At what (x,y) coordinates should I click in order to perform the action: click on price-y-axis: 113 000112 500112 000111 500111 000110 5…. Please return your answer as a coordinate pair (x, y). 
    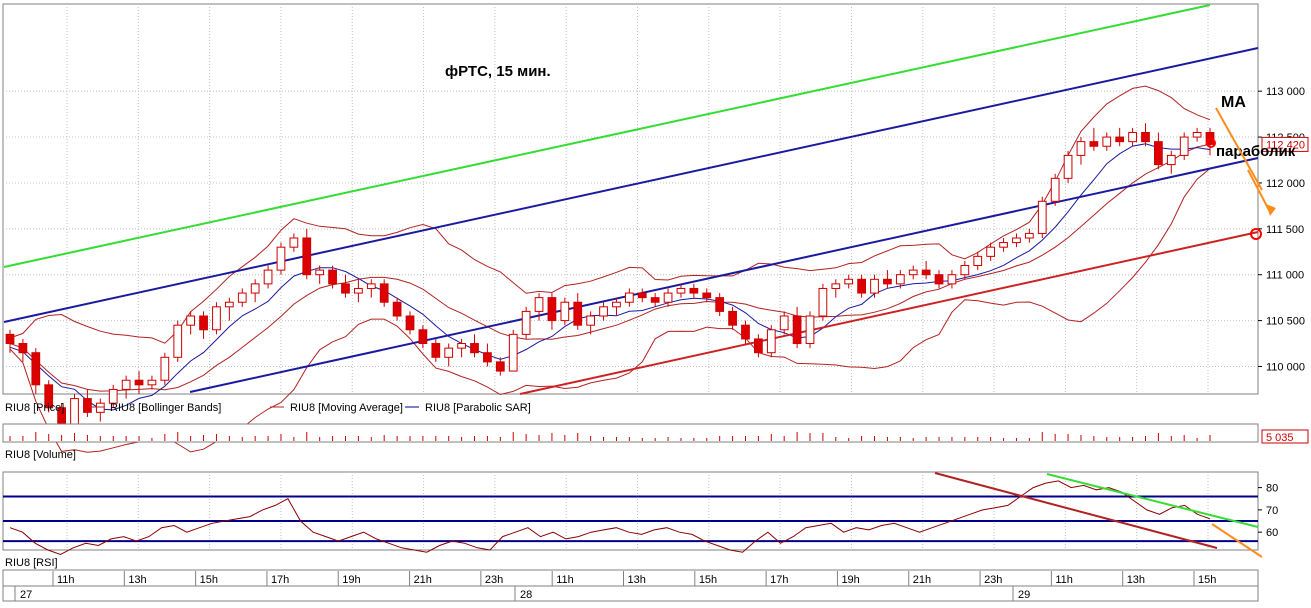
    Looking at the image, I should click on (1283, 229).